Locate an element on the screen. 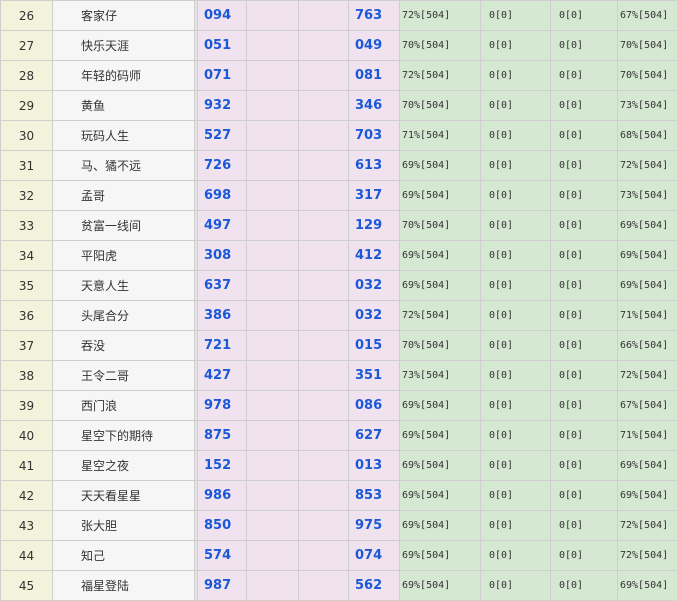 The height and width of the screenshot is (601, 677). number-1-cell: 875 is located at coordinates (222, 435).